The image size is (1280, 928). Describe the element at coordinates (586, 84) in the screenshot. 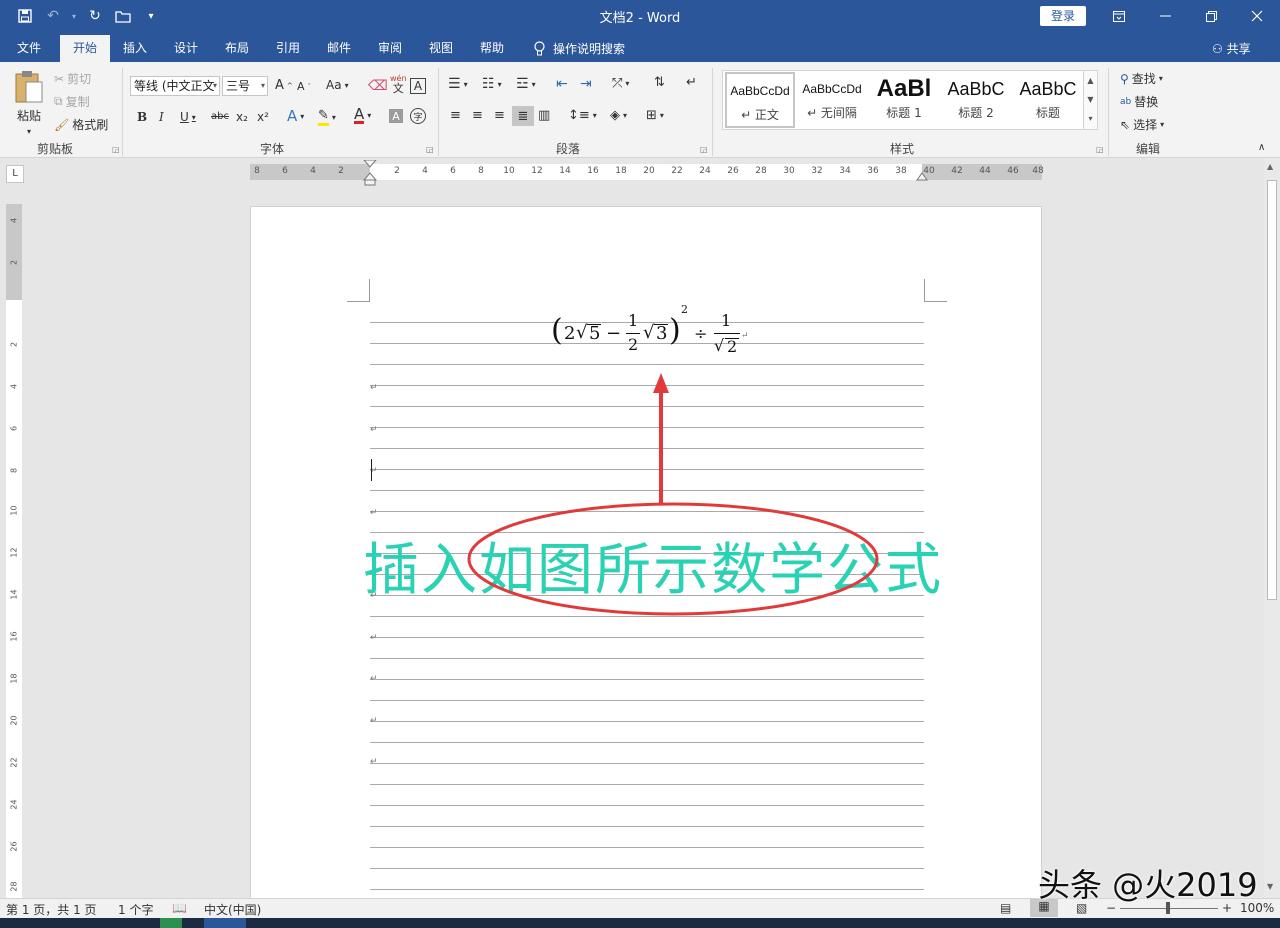

I see `increase-indent-icon: ⇥` at that location.